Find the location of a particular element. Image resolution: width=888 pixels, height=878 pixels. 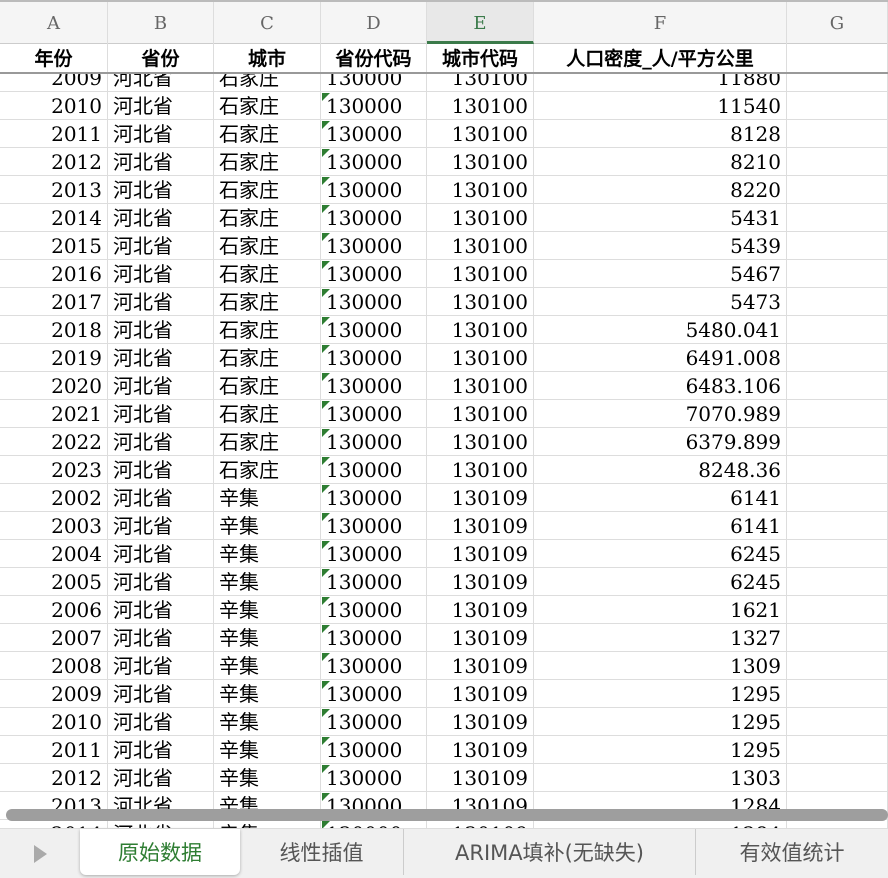

cell: 2010 is located at coordinates (54, 722).